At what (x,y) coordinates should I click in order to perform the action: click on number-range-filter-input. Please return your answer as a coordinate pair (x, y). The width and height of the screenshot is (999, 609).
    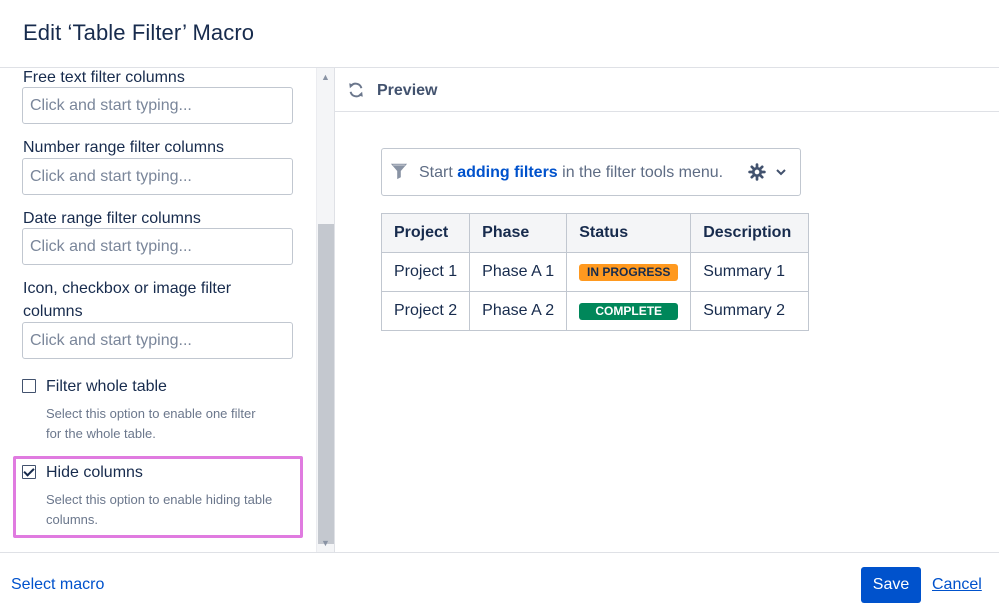
    Looking at the image, I should click on (157, 176).